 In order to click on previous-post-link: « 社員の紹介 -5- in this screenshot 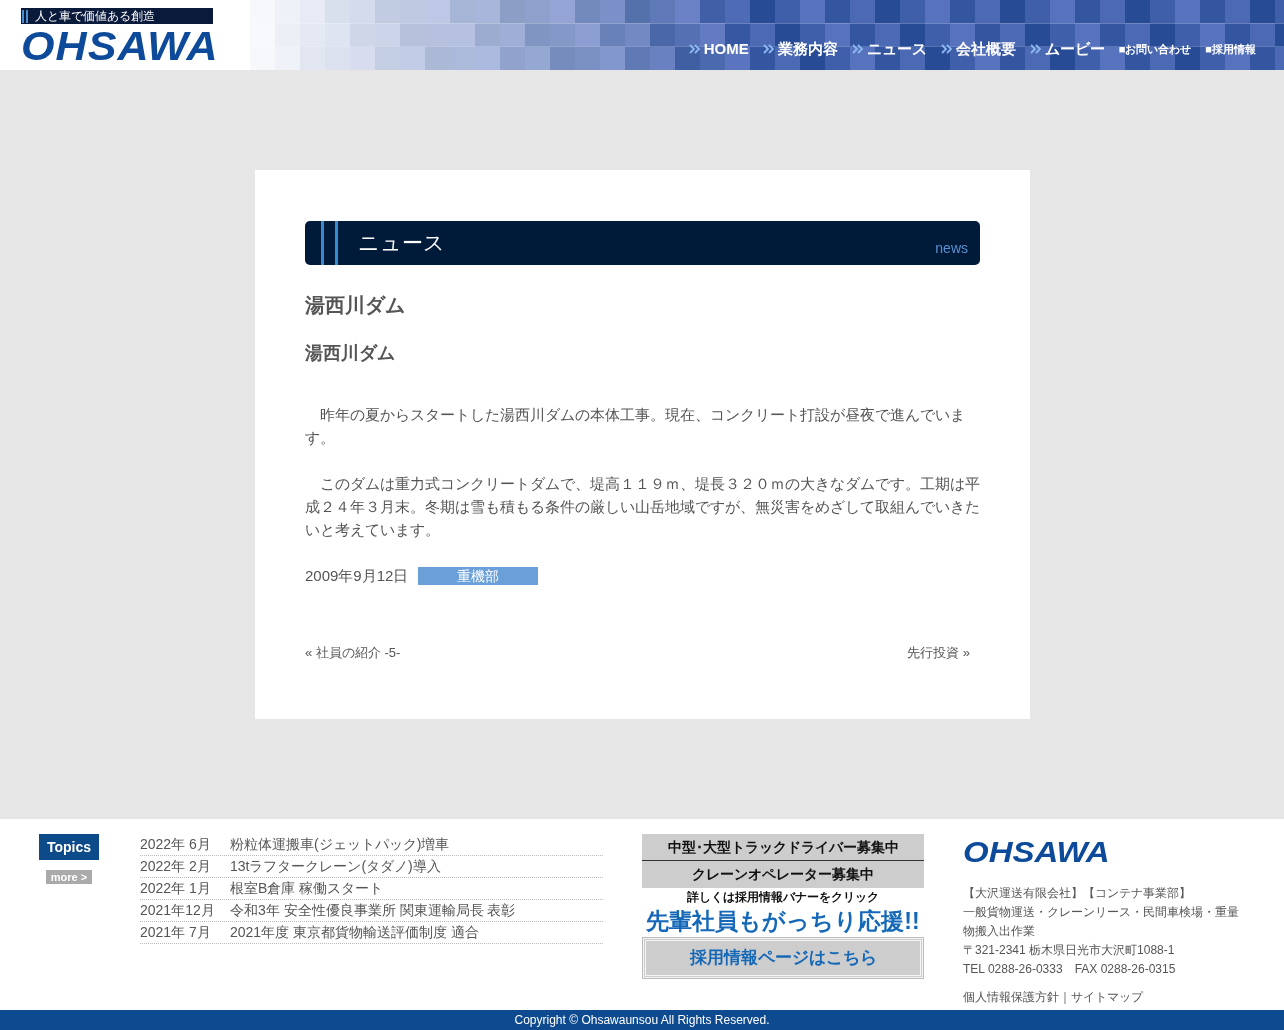, I will do `click(353, 653)`.